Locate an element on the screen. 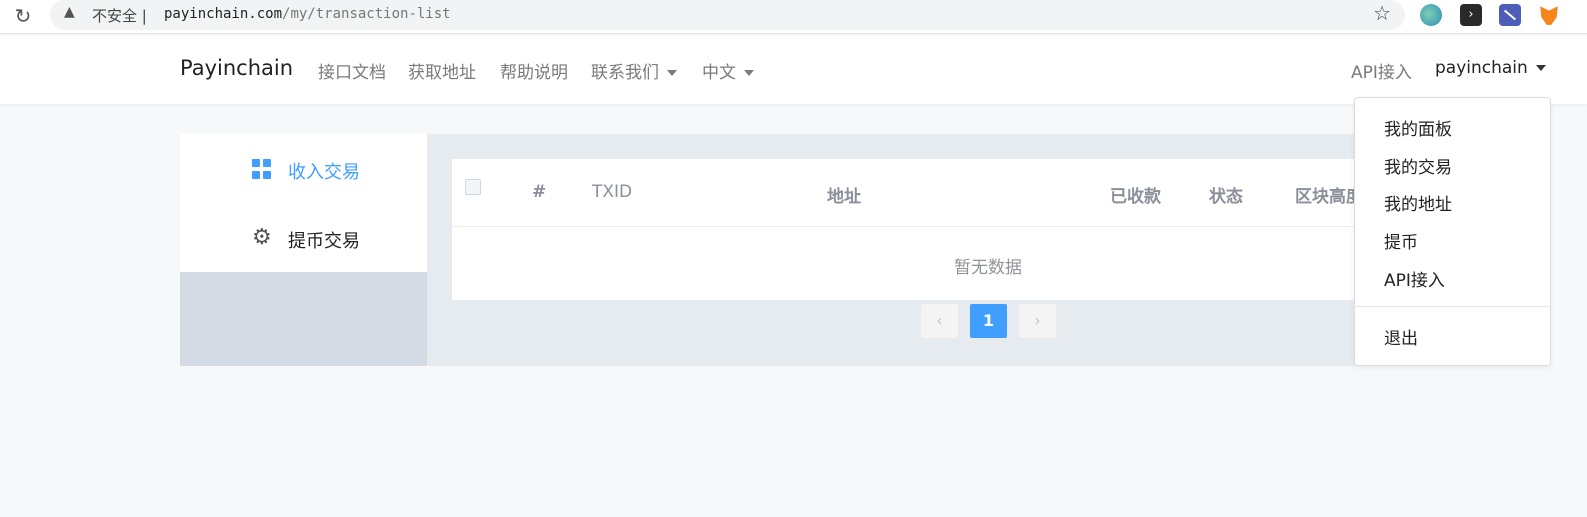  table-header: # TXID 地址 已收款 状态 区块高度 is located at coordinates (907, 193).